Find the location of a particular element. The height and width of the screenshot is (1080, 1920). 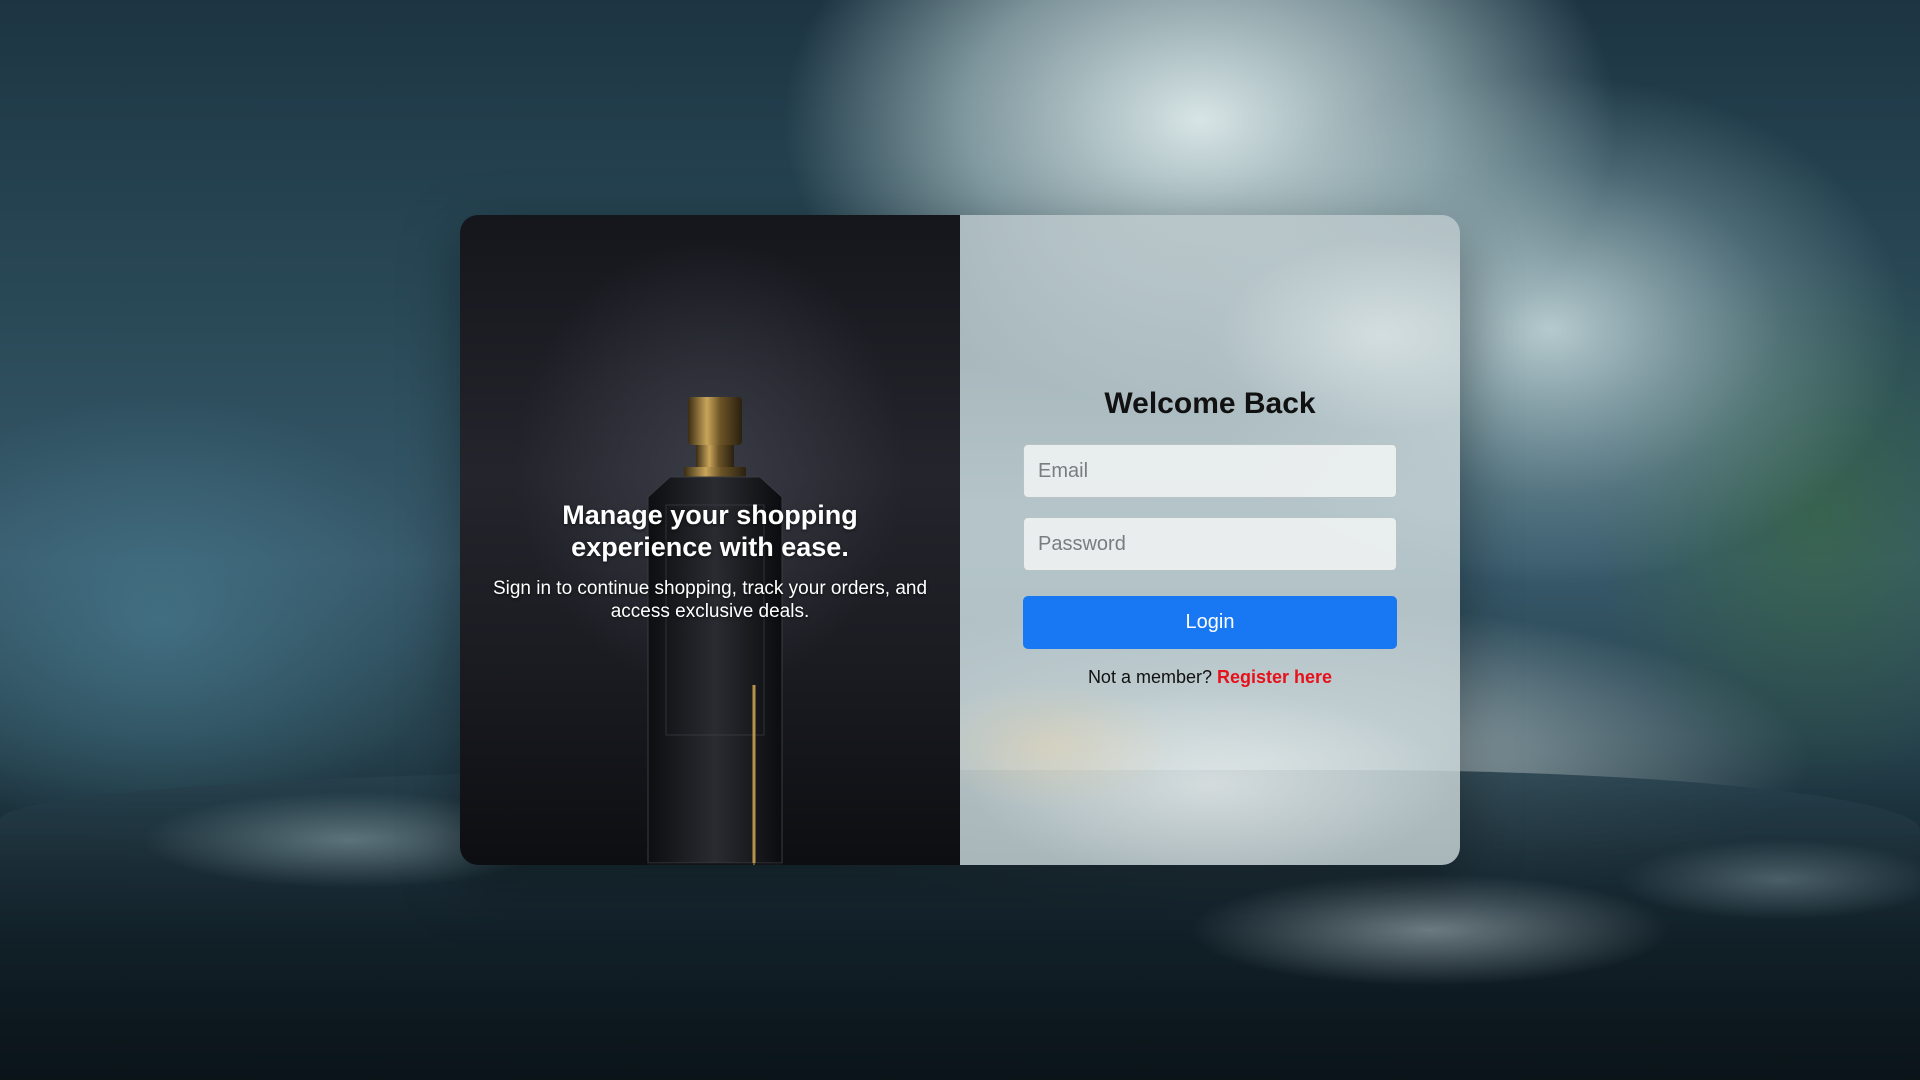

register-row: Not a member? Register here is located at coordinates (1210, 677).